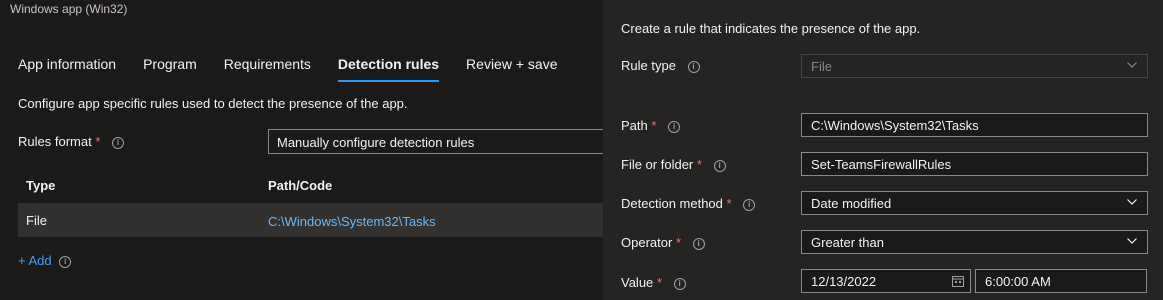 The image size is (1163, 300). What do you see at coordinates (637, 282) in the screenshot?
I see `value-label-text: Value` at bounding box center [637, 282].